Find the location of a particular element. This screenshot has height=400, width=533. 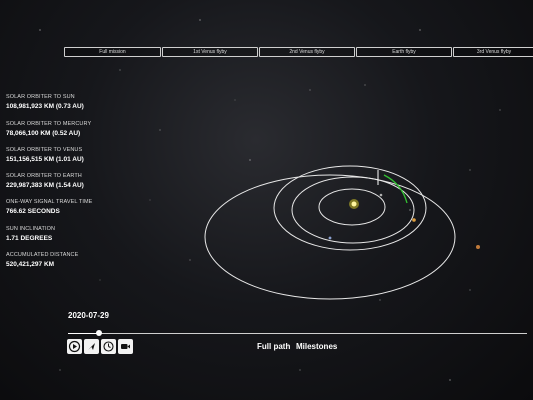

timeline-slider is located at coordinates (297, 333).